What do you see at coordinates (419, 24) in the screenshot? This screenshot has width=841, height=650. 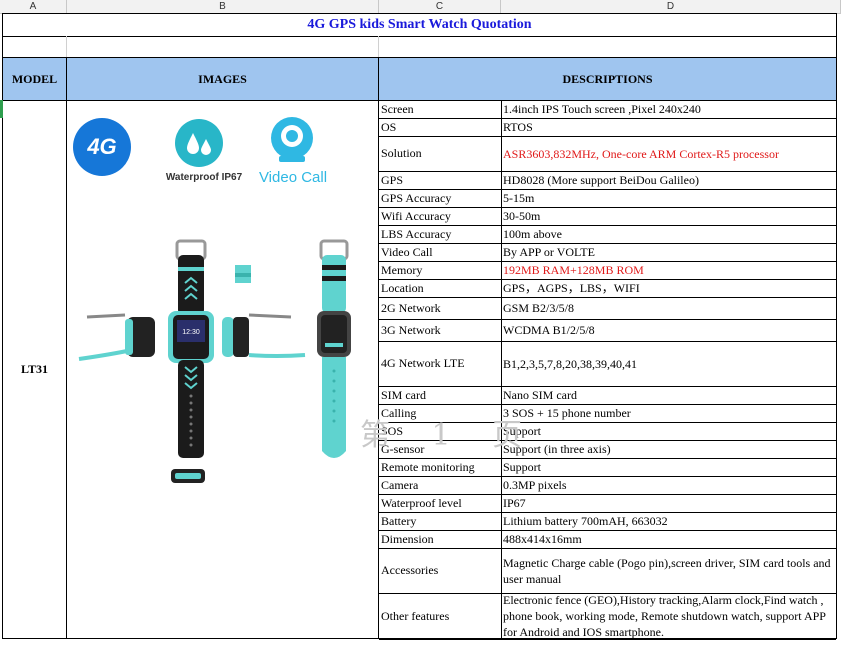 I see `sheet-title: 4G GPS kids Smart Watch Quotation` at bounding box center [419, 24].